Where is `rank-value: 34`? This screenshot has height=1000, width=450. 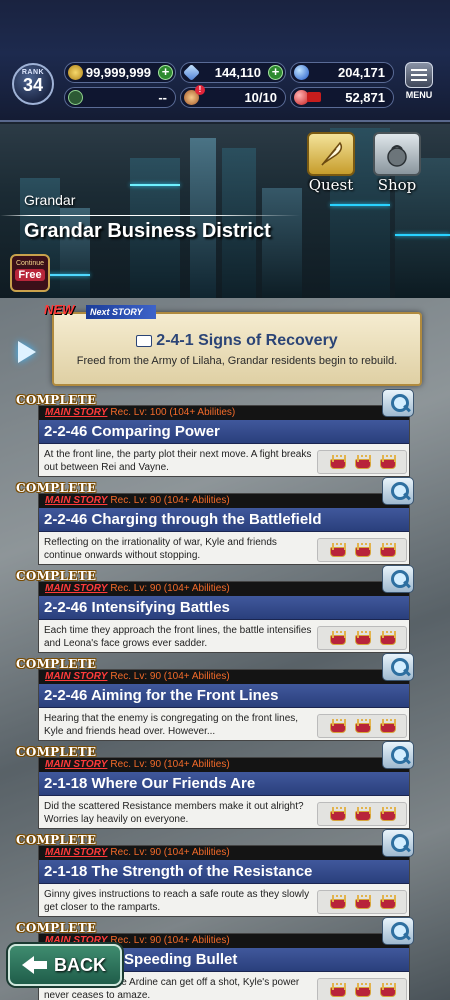 rank-value: 34 is located at coordinates (33, 85).